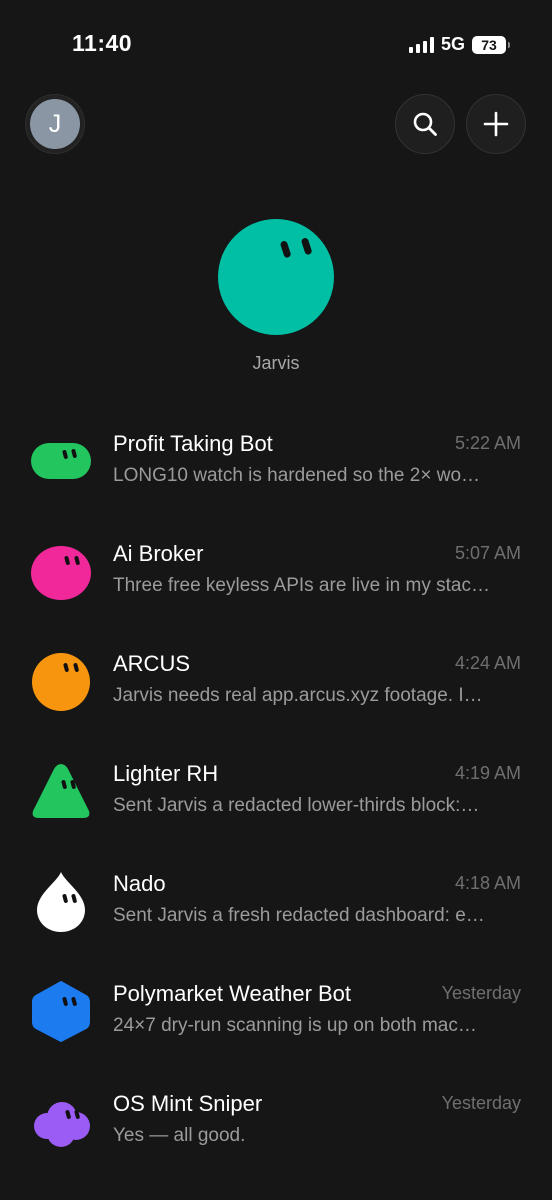 The image size is (552, 1200). Describe the element at coordinates (61, 902) in the screenshot. I see `white-drop-bot-icon` at that location.